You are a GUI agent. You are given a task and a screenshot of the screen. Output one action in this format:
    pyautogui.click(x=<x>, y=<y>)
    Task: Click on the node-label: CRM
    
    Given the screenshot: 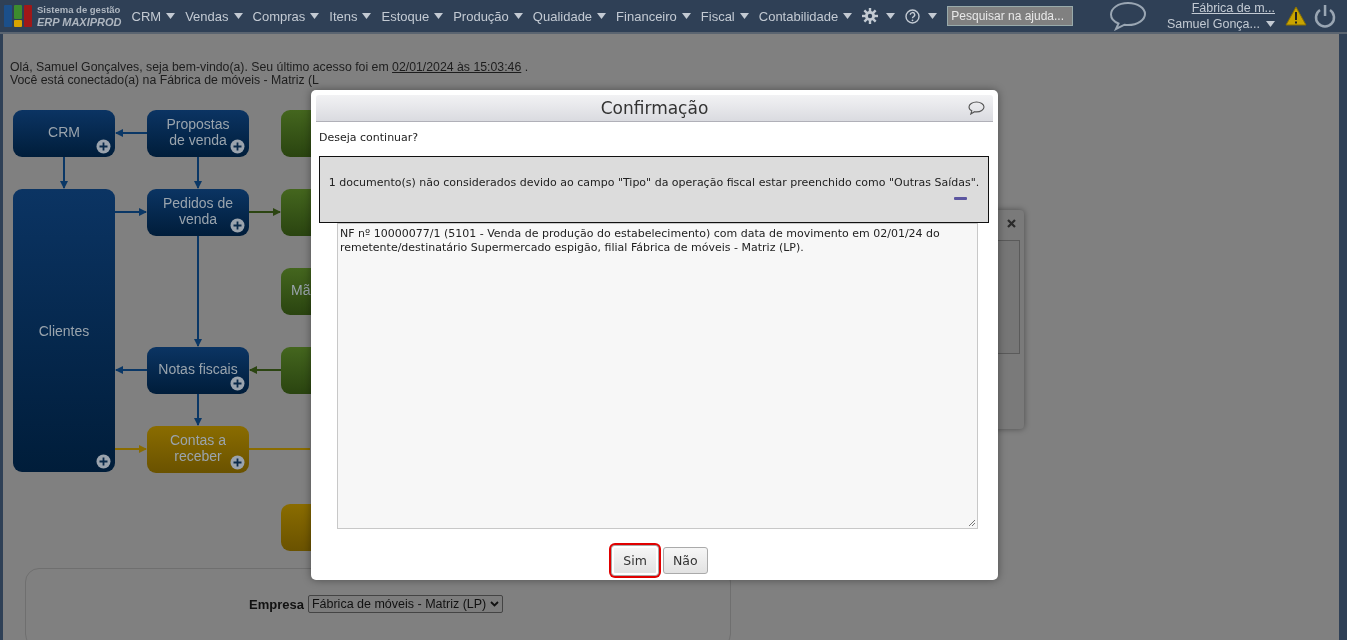 What is the action you would take?
    pyautogui.click(x=64, y=131)
    